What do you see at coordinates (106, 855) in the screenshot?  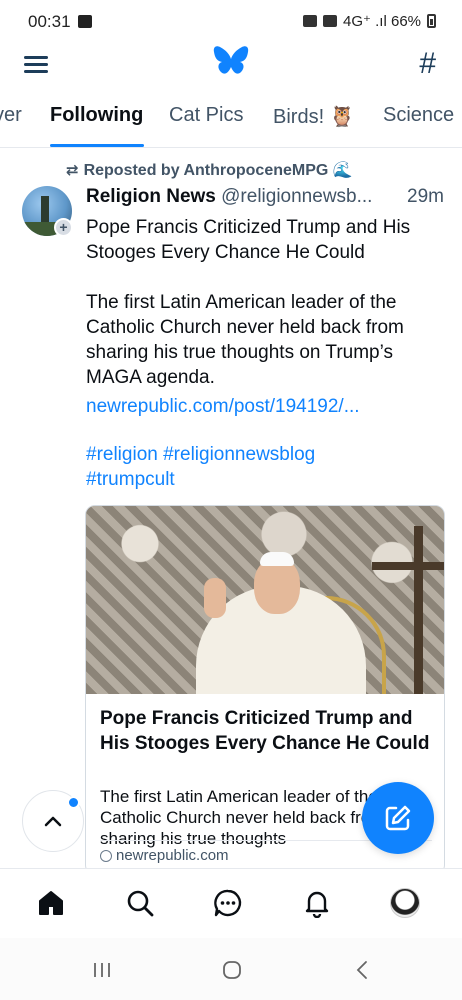 I see `globe-icon` at bounding box center [106, 855].